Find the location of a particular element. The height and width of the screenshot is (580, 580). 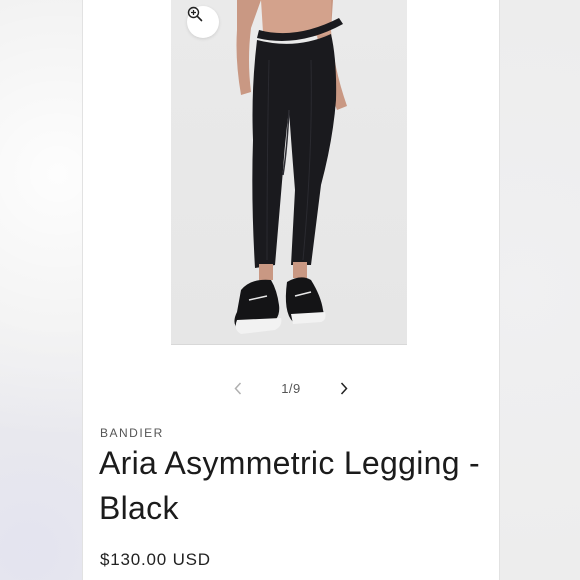

image-counter: 1/9 is located at coordinates (291, 388).